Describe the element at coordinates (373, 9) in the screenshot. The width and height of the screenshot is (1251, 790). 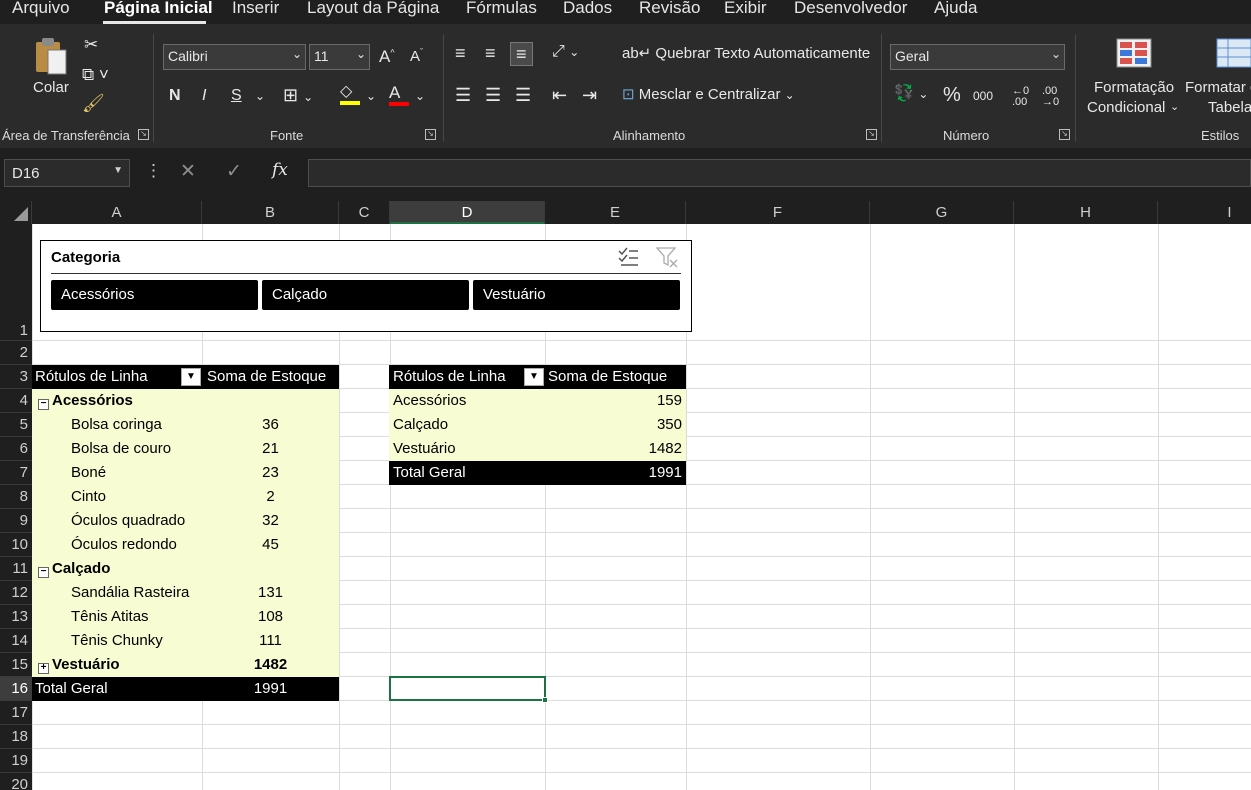
I see `menu-layout: Layout da Página` at that location.